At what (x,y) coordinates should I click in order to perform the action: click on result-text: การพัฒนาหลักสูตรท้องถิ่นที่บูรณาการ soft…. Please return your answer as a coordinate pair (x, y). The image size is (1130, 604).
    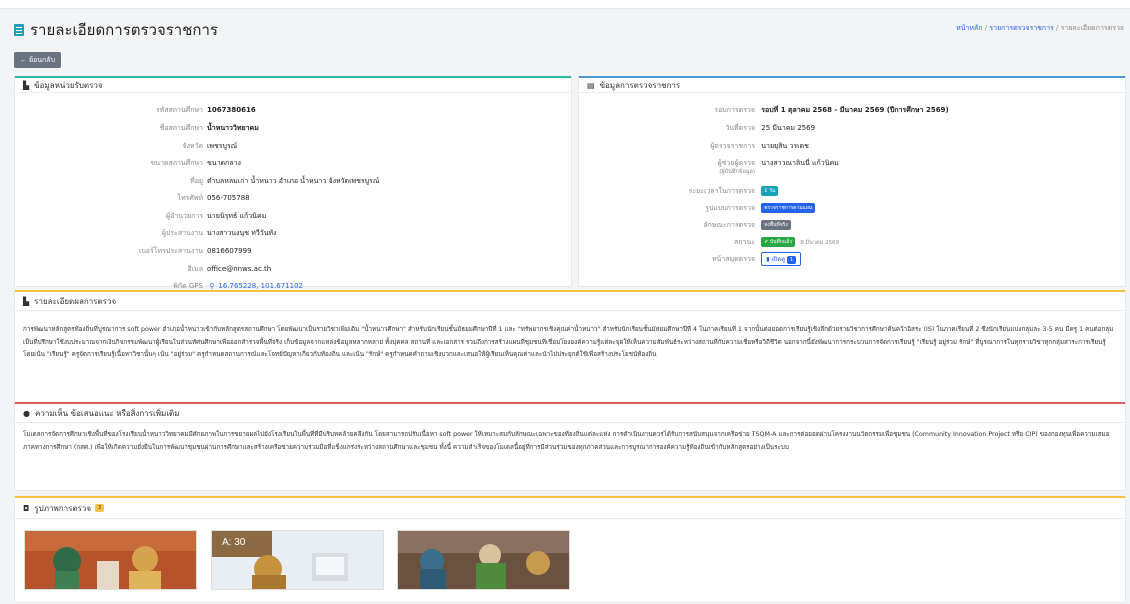
    Looking at the image, I should click on (568, 342).